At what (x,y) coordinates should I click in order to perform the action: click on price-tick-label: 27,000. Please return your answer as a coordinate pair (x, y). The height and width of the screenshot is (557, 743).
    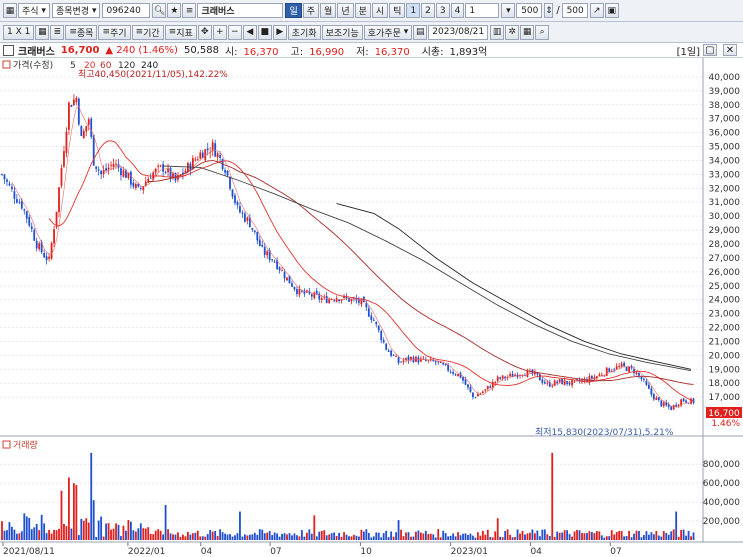
    Looking at the image, I should click on (725, 259).